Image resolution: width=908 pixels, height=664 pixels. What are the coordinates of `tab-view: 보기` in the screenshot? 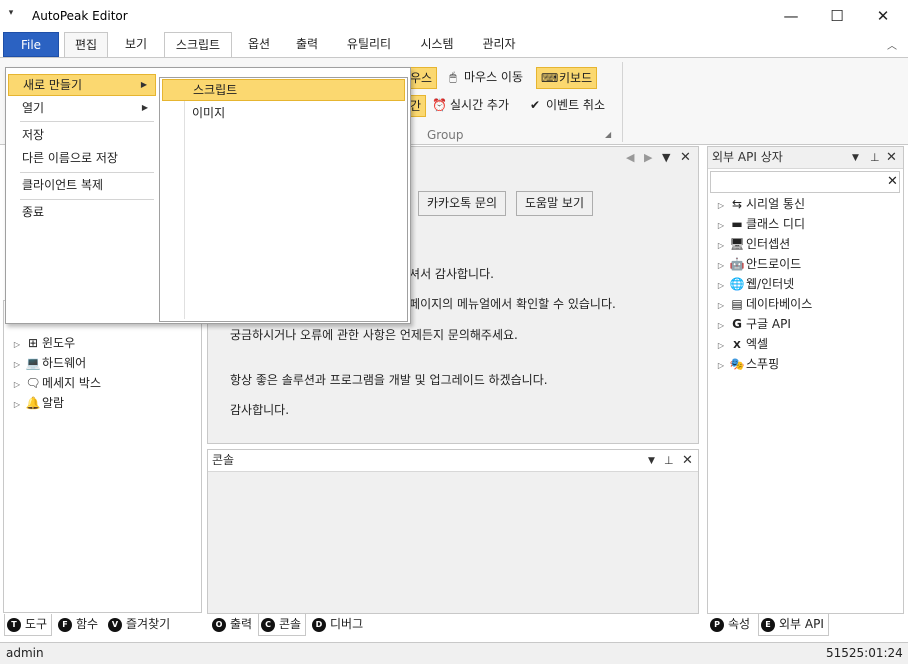 It's located at (136, 44).